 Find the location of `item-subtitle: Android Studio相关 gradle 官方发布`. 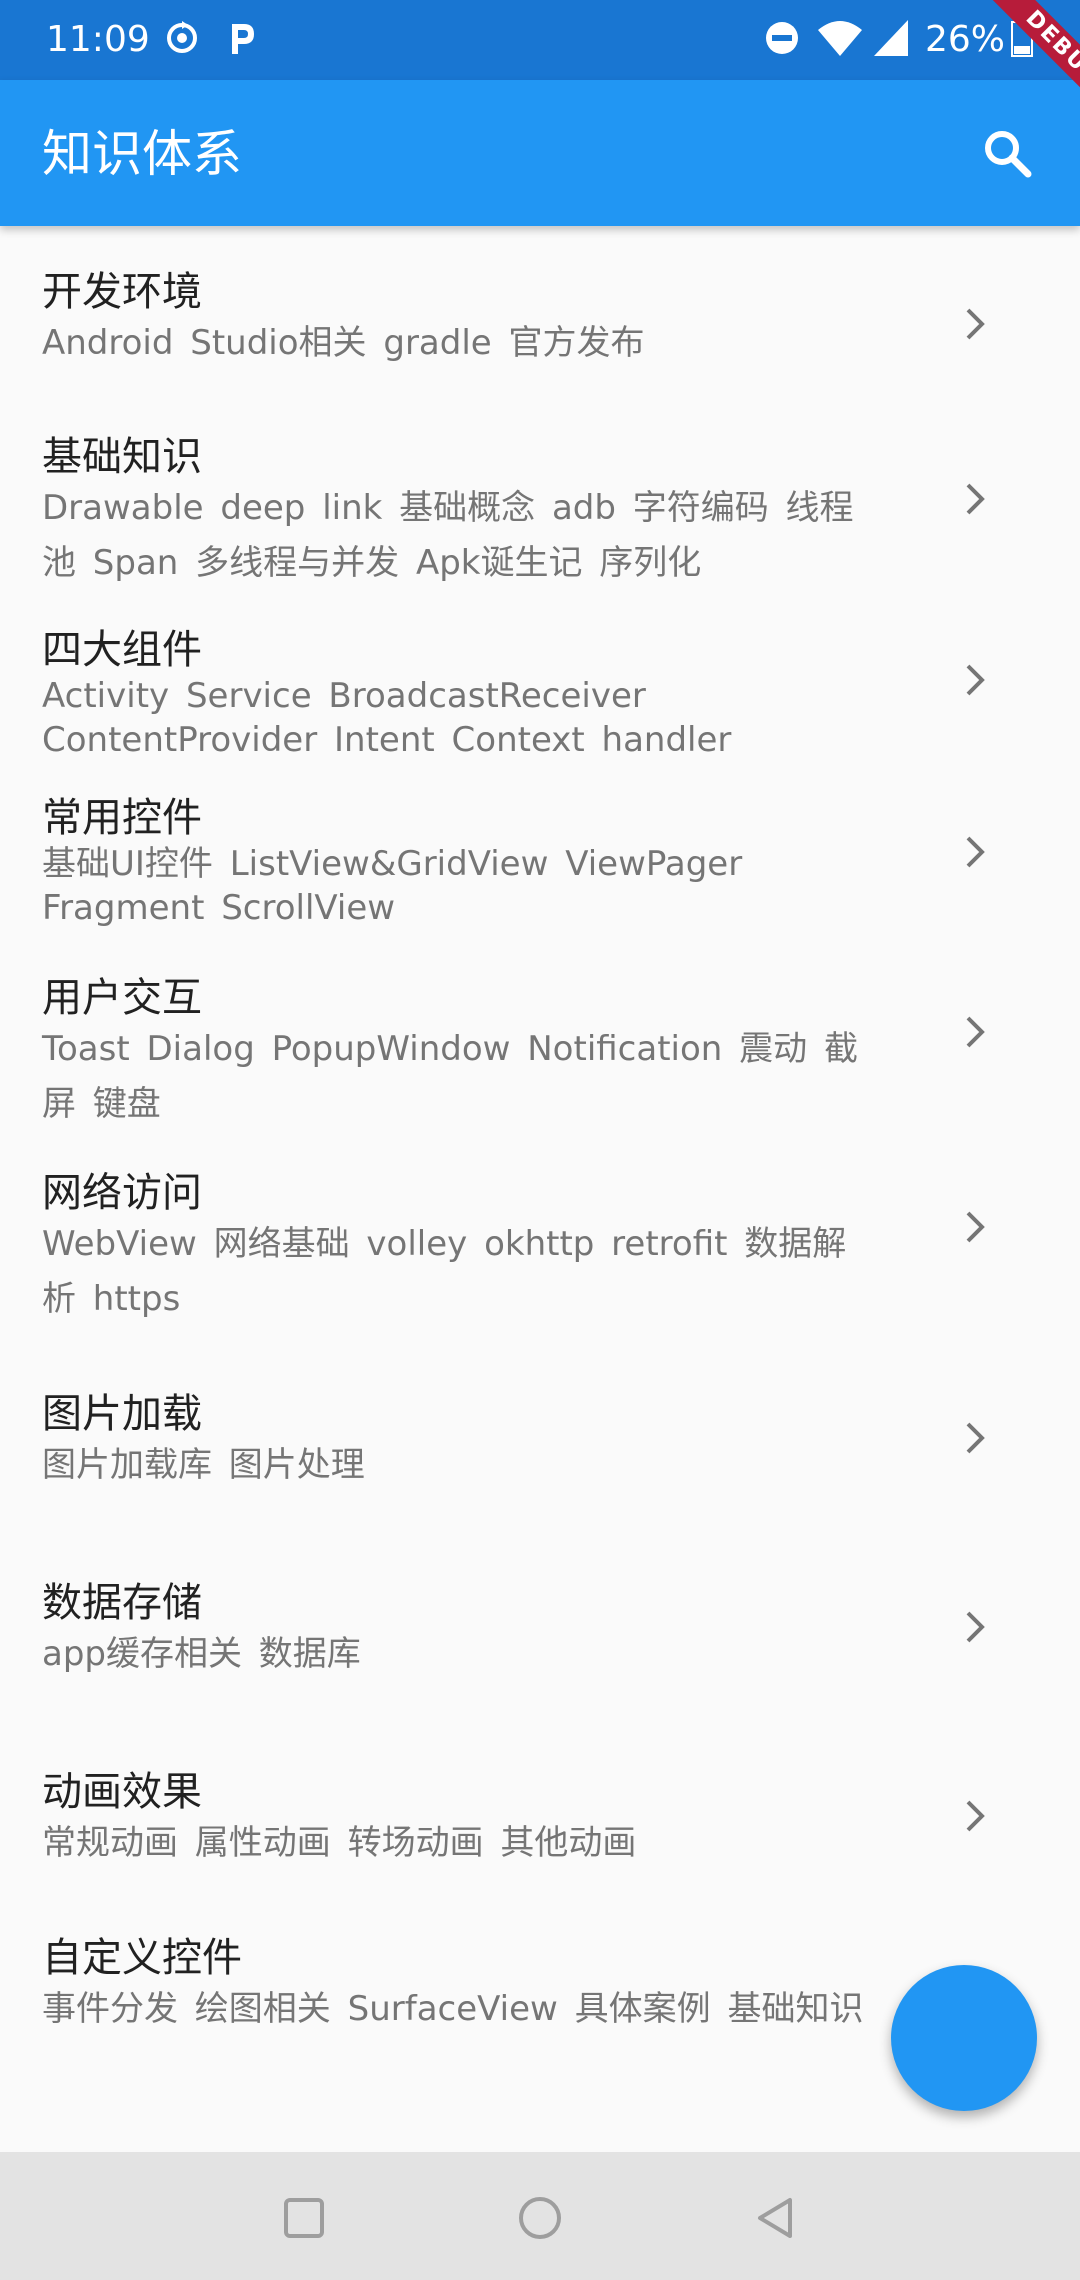

item-subtitle: Android Studio相关 gradle 官方发布 is located at coordinates (343, 343).